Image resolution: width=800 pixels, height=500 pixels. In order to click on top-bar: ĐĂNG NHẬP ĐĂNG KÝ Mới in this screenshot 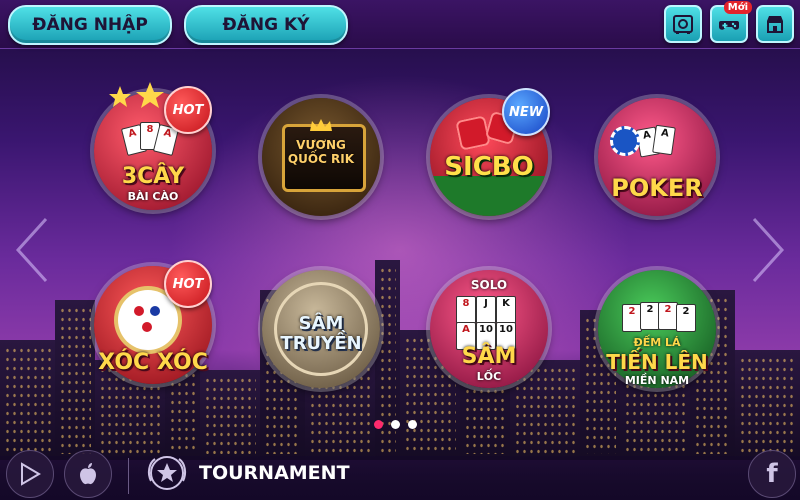, I will do `click(400, 24)`.